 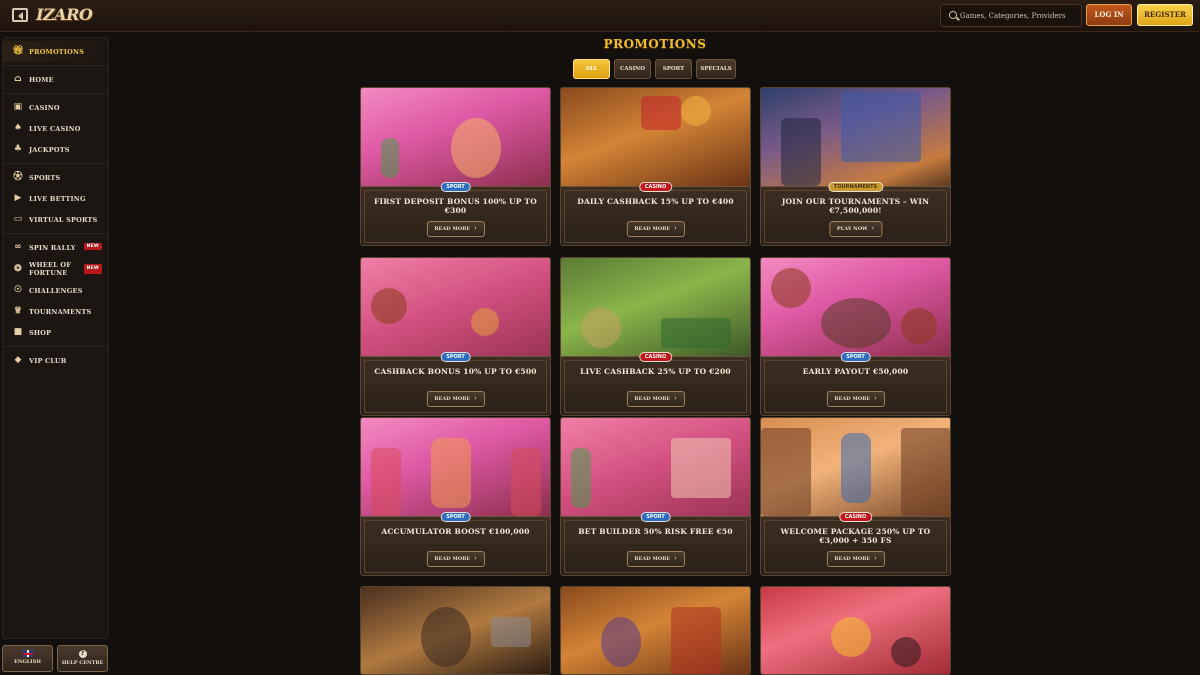 What do you see at coordinates (18, 149) in the screenshot?
I see `jackpot-icon: ♣` at bounding box center [18, 149].